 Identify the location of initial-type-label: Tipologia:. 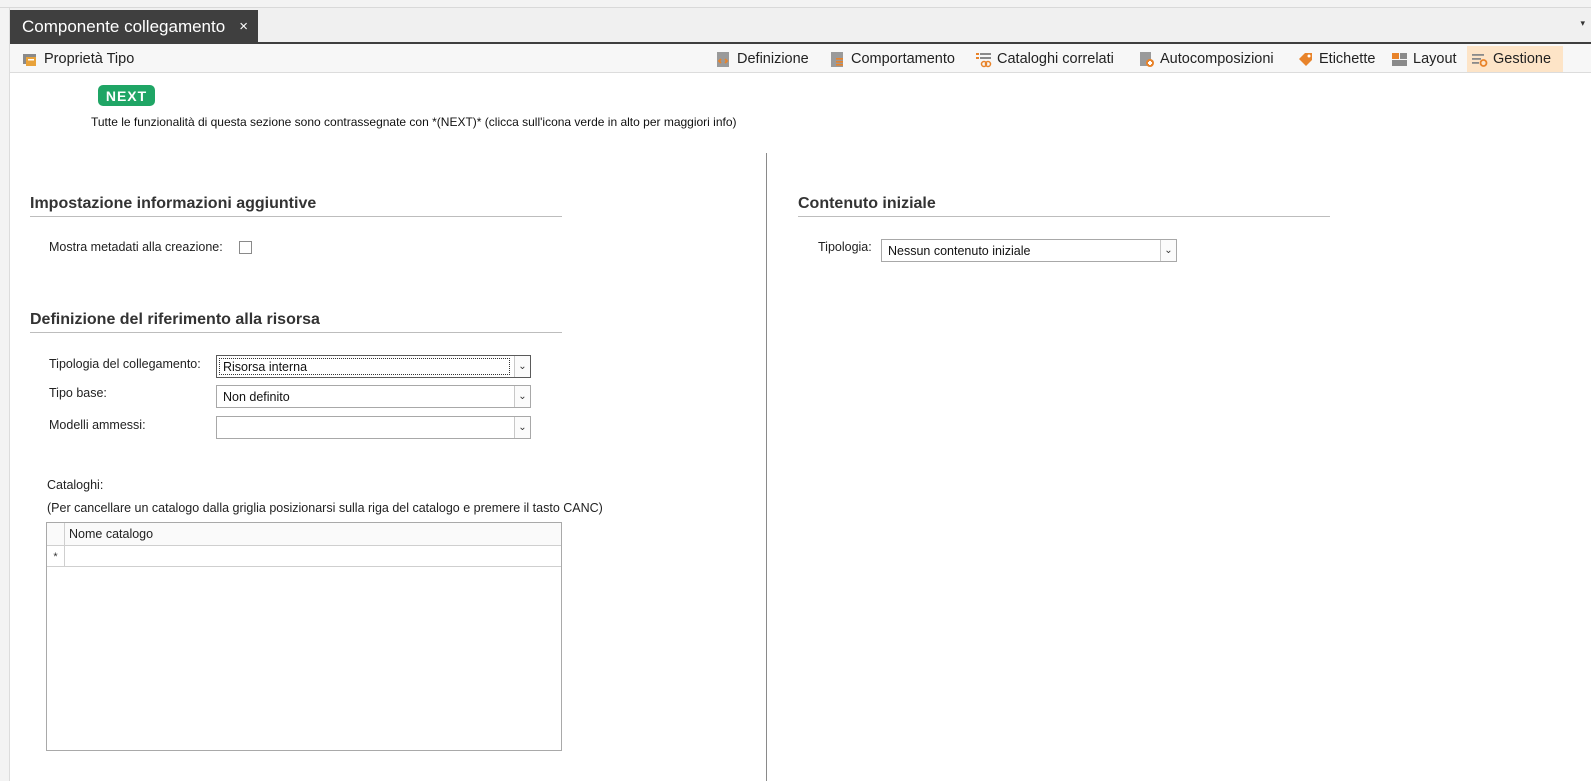
(845, 247).